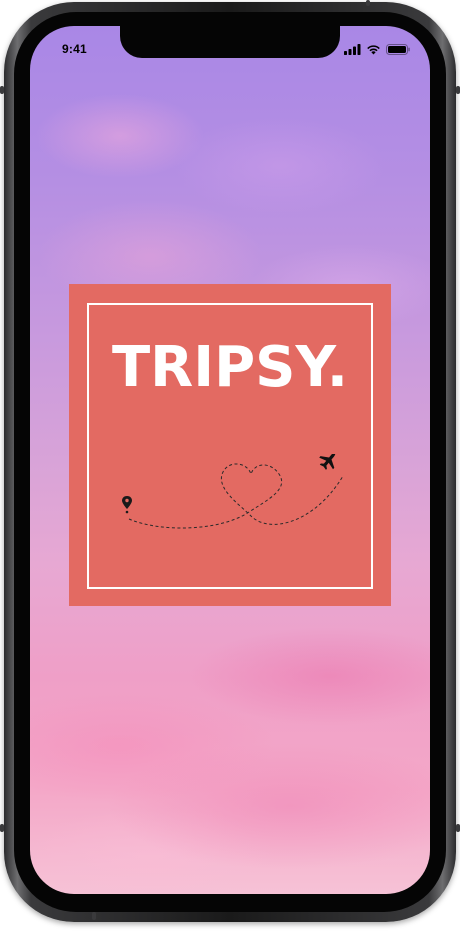  I want to click on battery-icon, so click(398, 49).